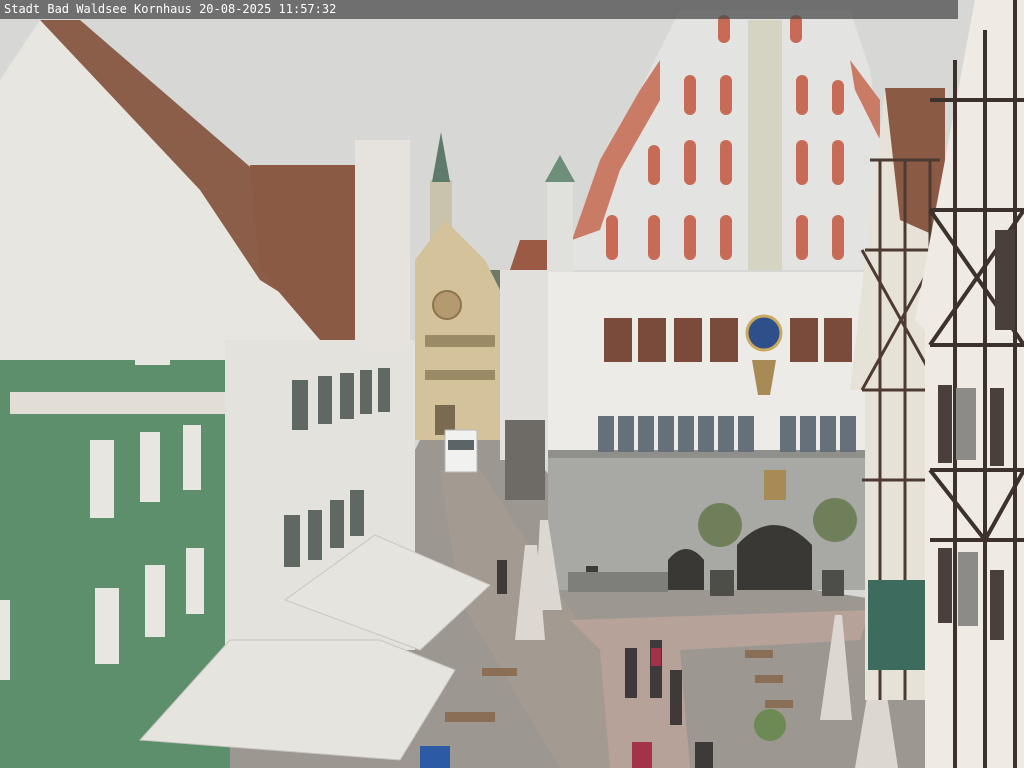  What do you see at coordinates (764, 333) in the screenshot?
I see `town-hall-clock` at bounding box center [764, 333].